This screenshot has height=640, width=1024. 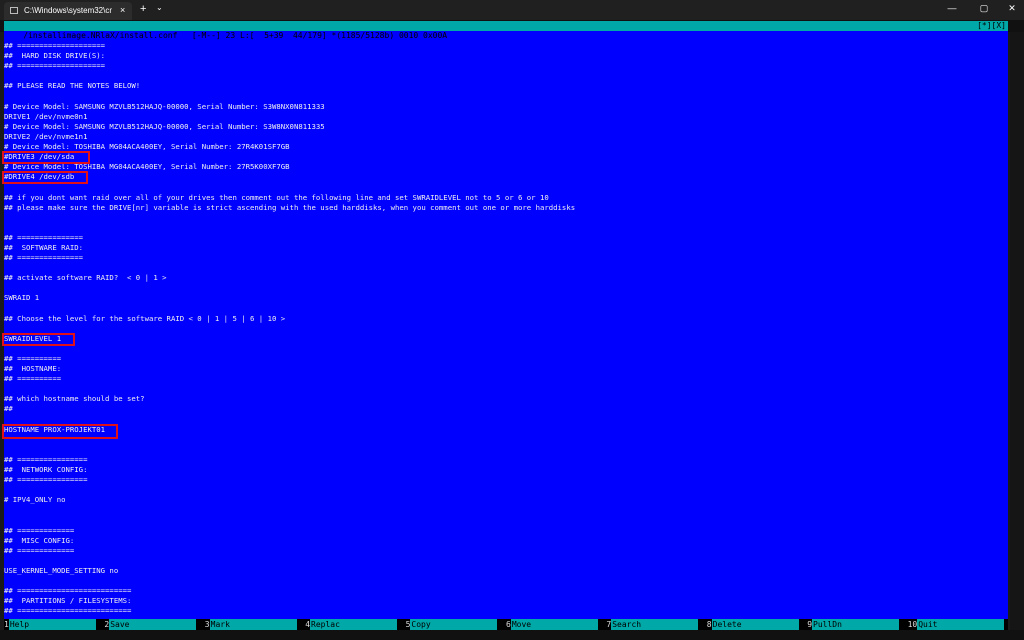 I want to click on fkey-label: Search, so click(x=655, y=624).